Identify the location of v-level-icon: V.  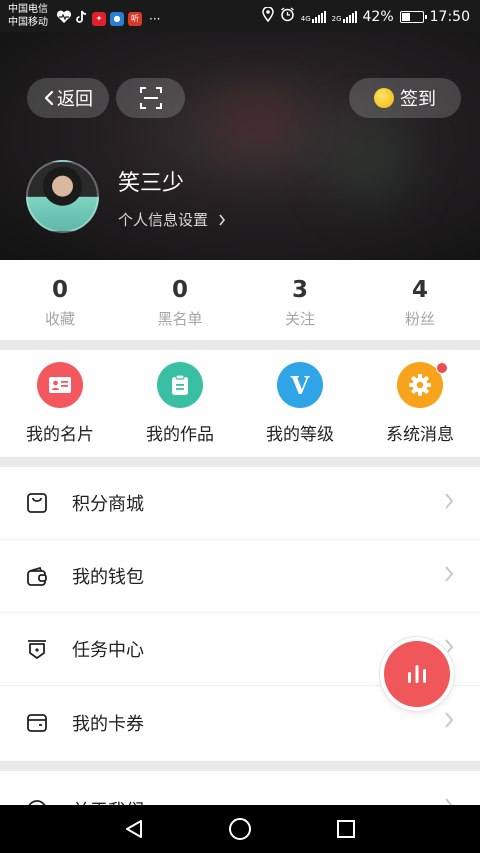
(300, 385).